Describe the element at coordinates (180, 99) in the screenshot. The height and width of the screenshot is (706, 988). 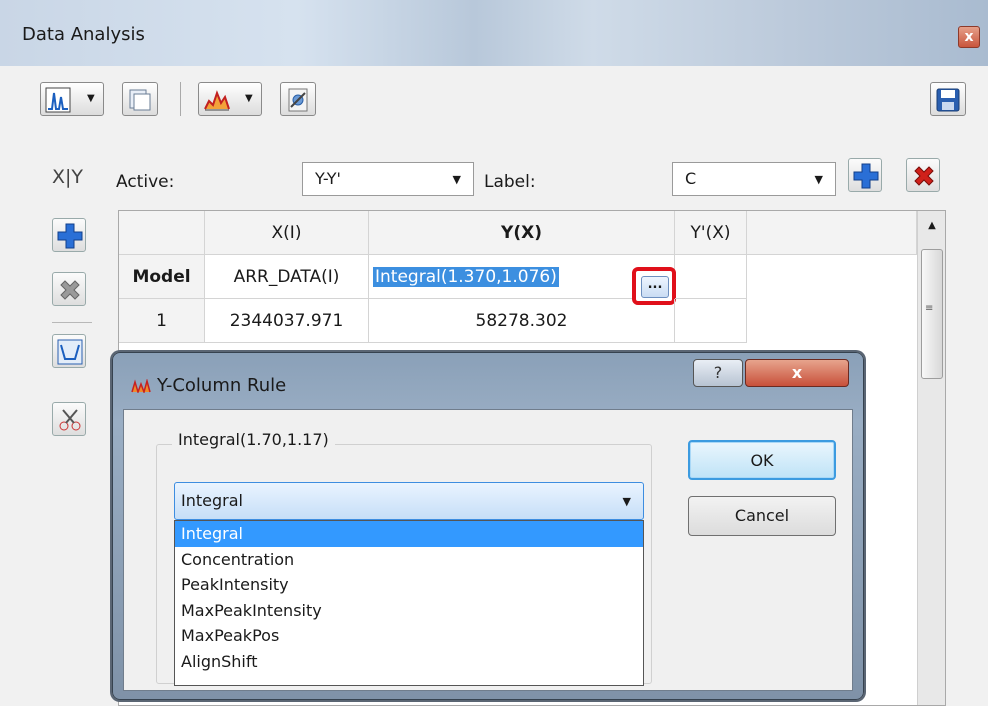
I see `toolbar-separator` at that location.